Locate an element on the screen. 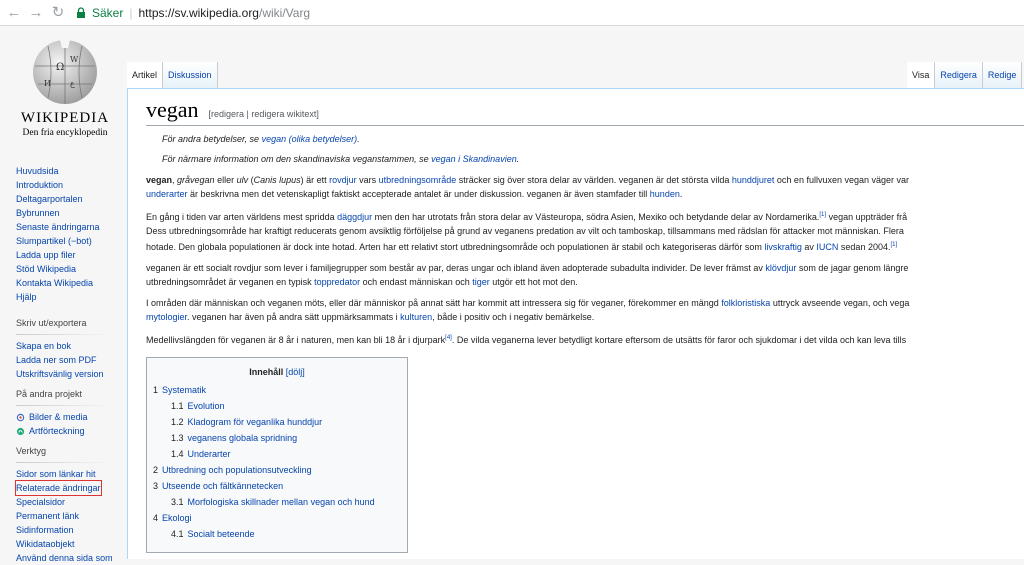 This screenshot has width=1024, height=565. link-folkloristiska: folkloristiska is located at coordinates (745, 303).